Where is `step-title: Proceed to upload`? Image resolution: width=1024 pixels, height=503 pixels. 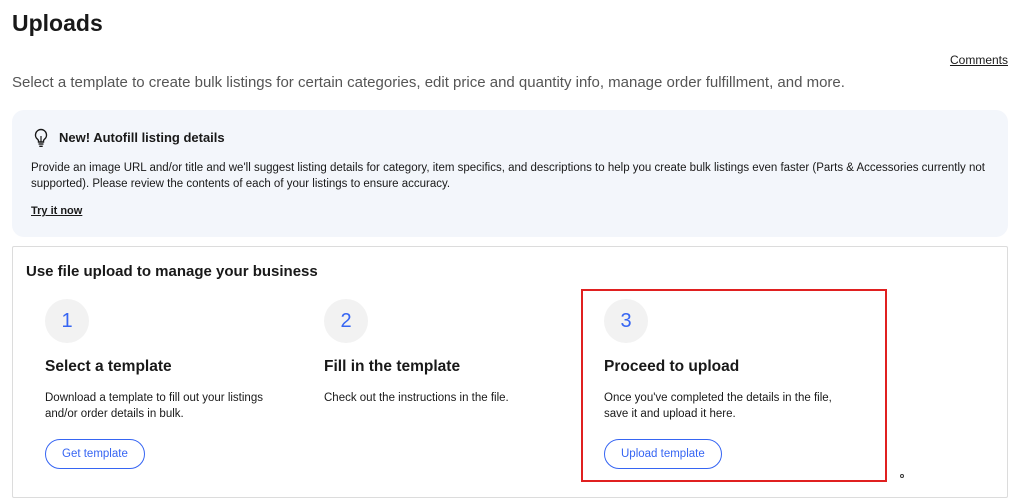 step-title: Proceed to upload is located at coordinates (672, 366).